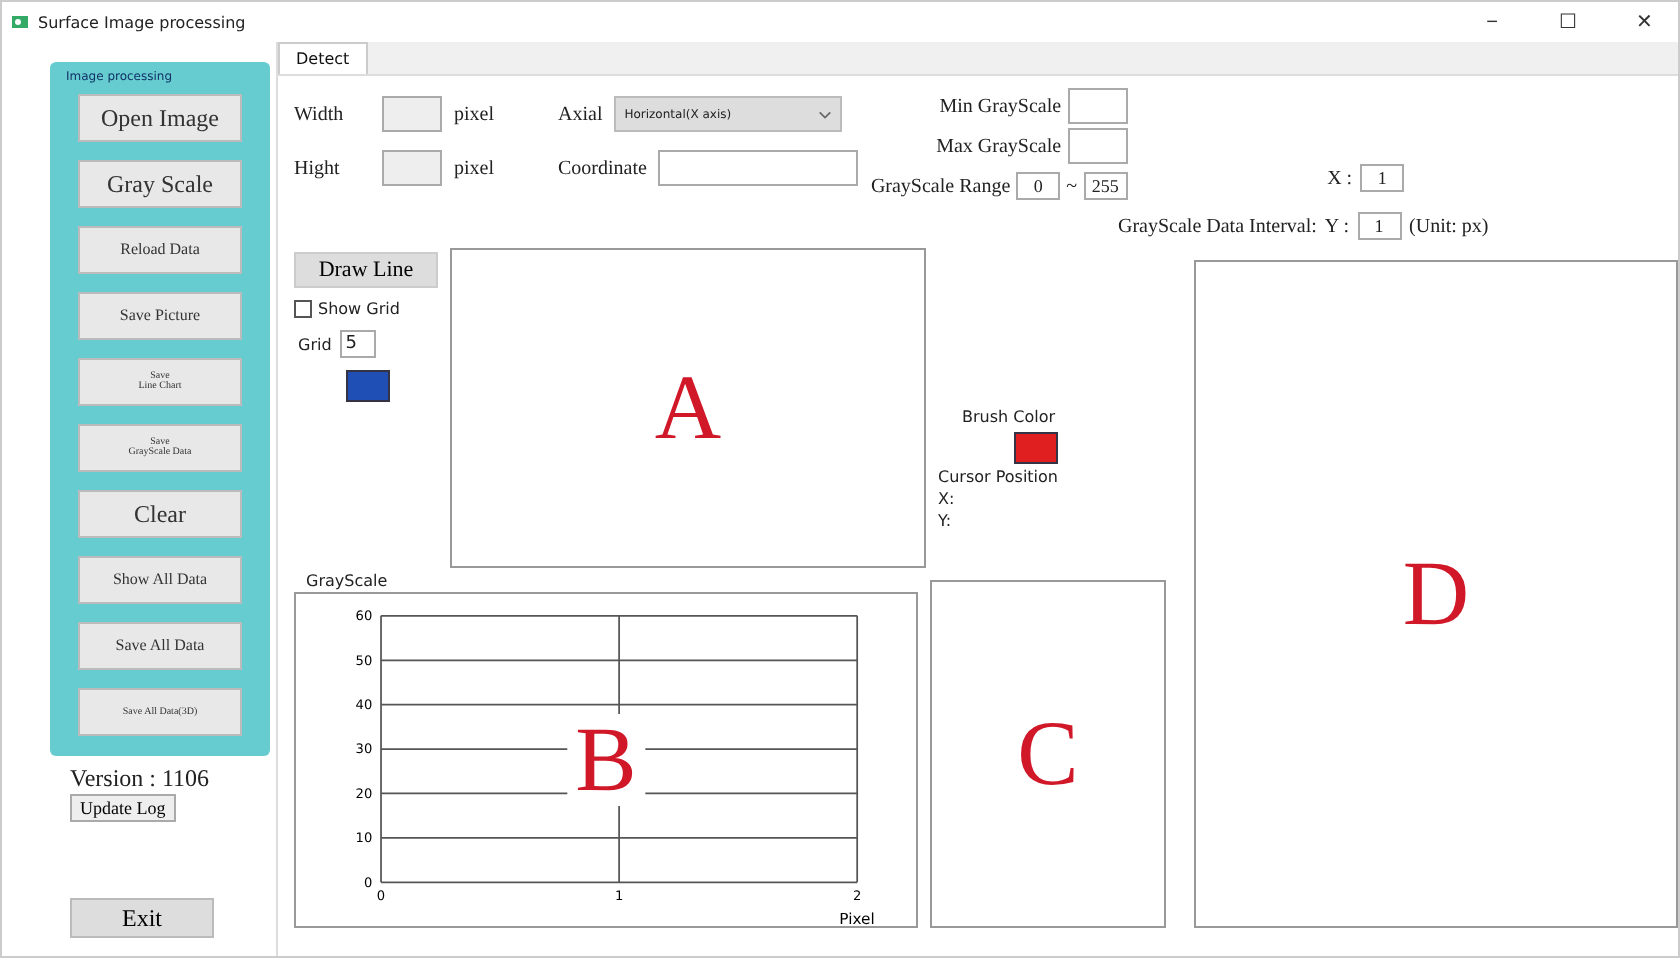 The image size is (1680, 958). Describe the element at coordinates (688, 408) in the screenshot. I see `marker-letter: A` at that location.